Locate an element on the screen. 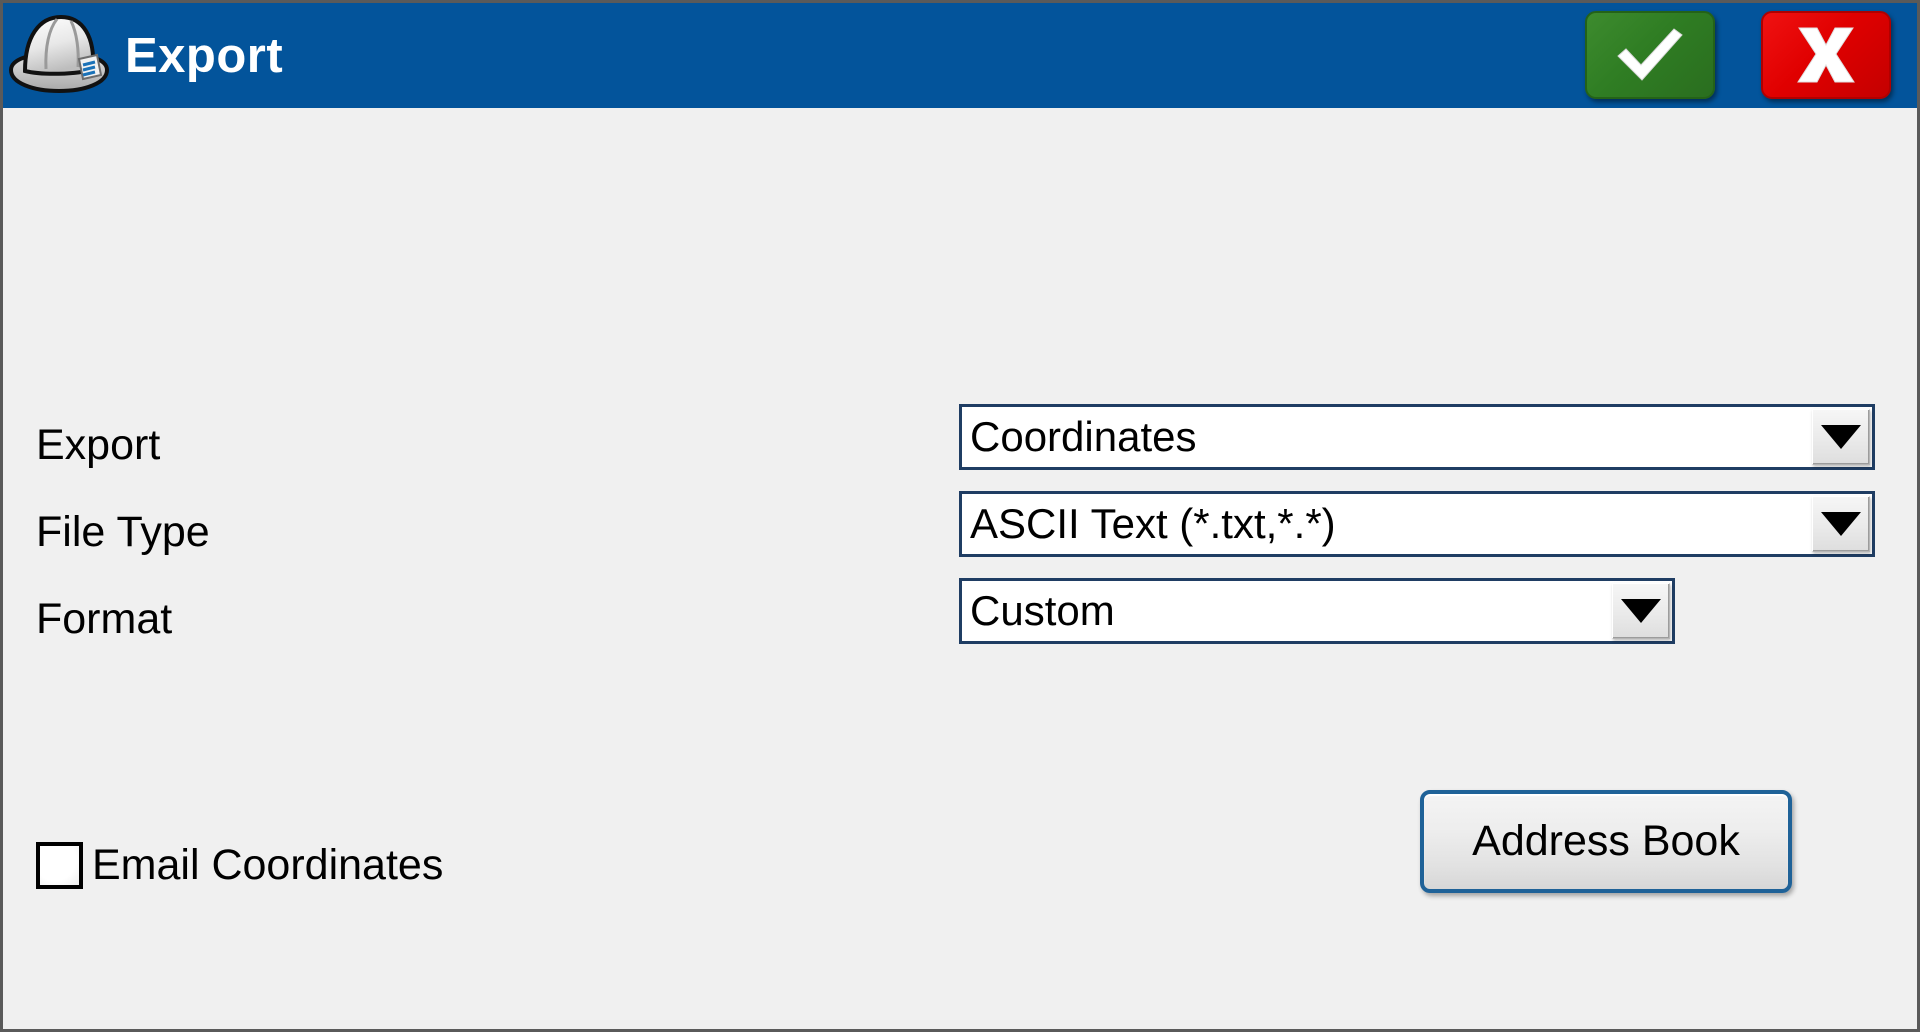 The width and height of the screenshot is (1920, 1032). email-coordinates-checkbox is located at coordinates (59, 865).